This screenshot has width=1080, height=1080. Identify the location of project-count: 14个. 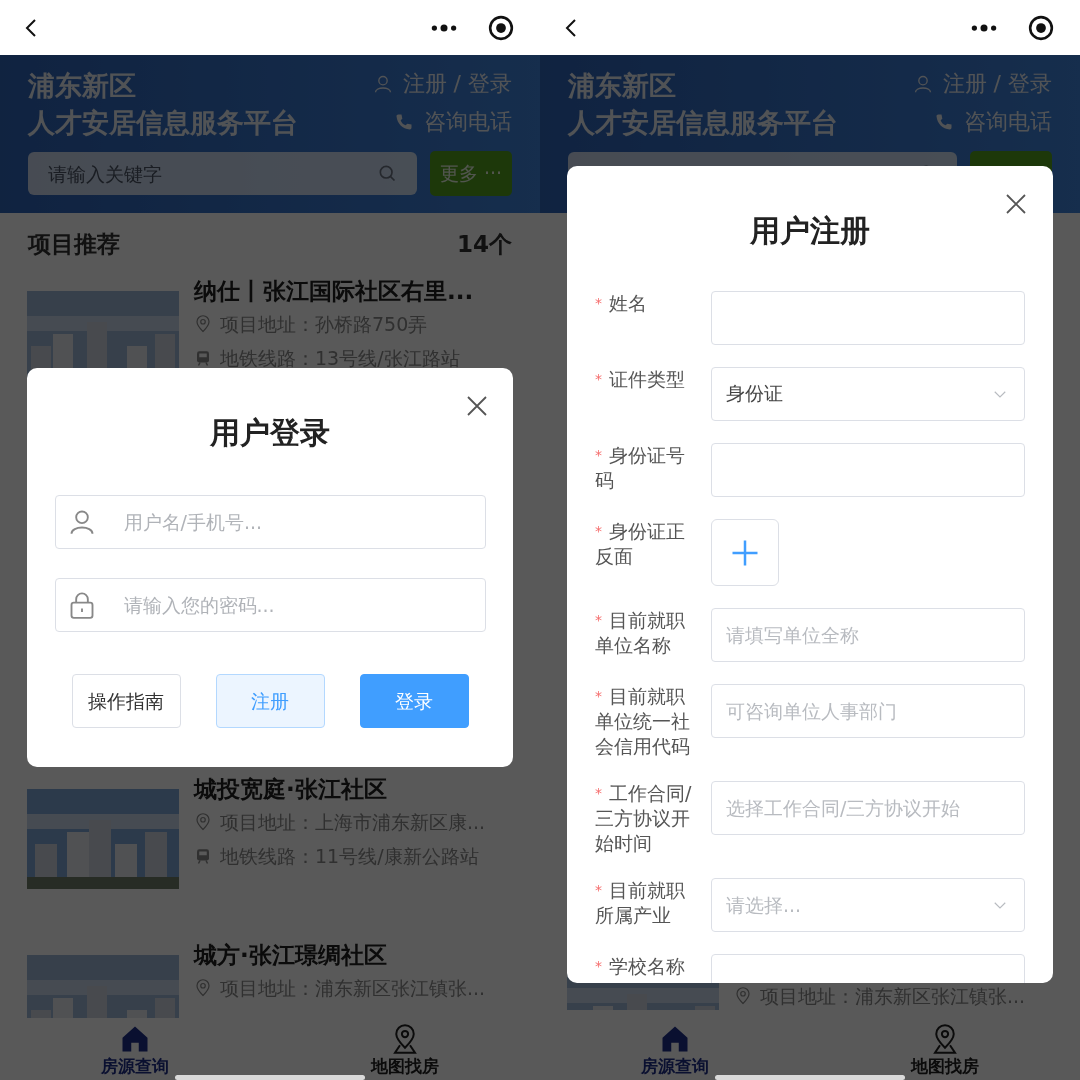
(484, 244).